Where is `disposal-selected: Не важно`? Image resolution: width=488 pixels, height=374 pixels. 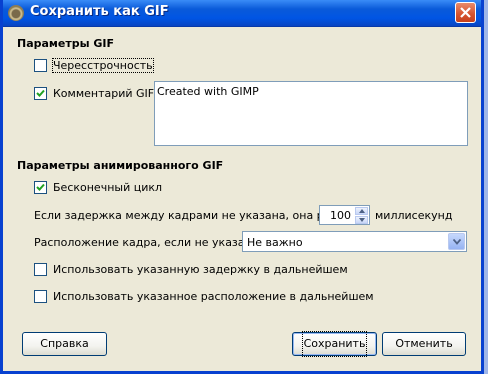
disposal-selected: Не важно is located at coordinates (275, 242).